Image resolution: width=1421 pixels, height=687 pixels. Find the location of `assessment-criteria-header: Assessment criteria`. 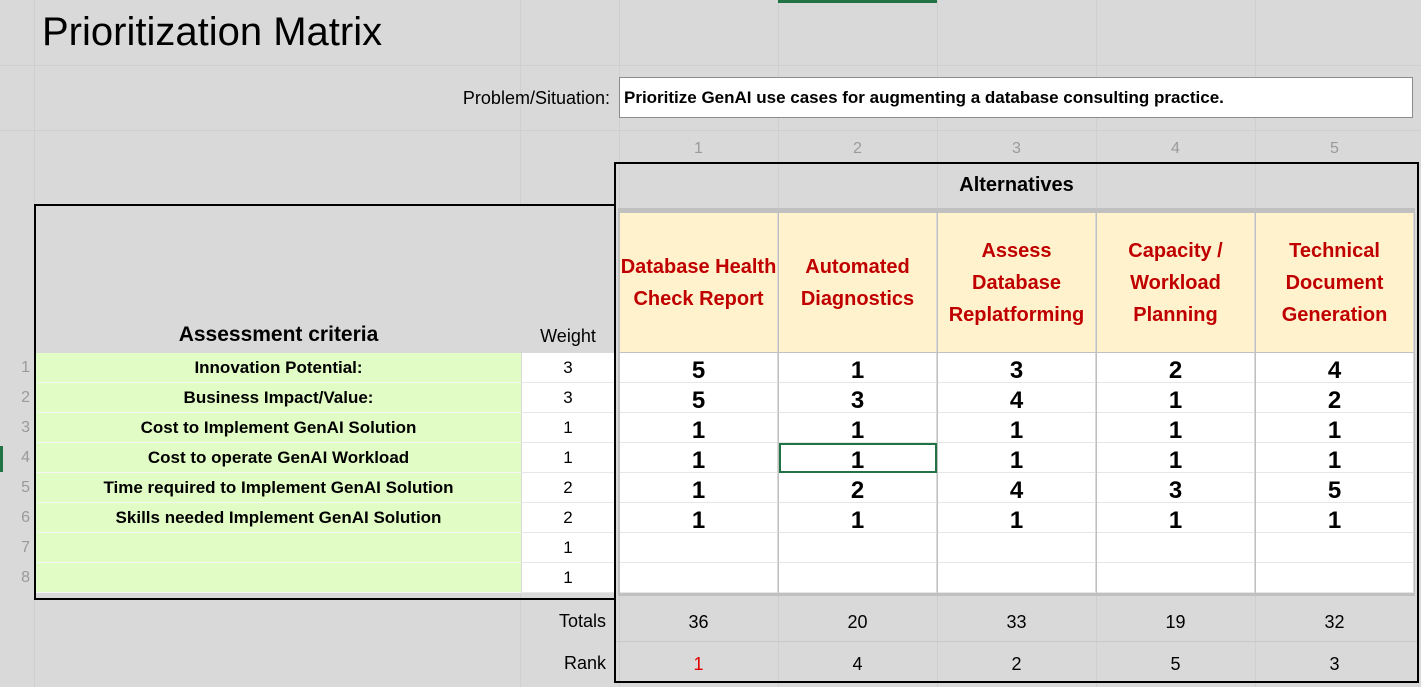

assessment-criteria-header: Assessment criteria is located at coordinates (278, 334).